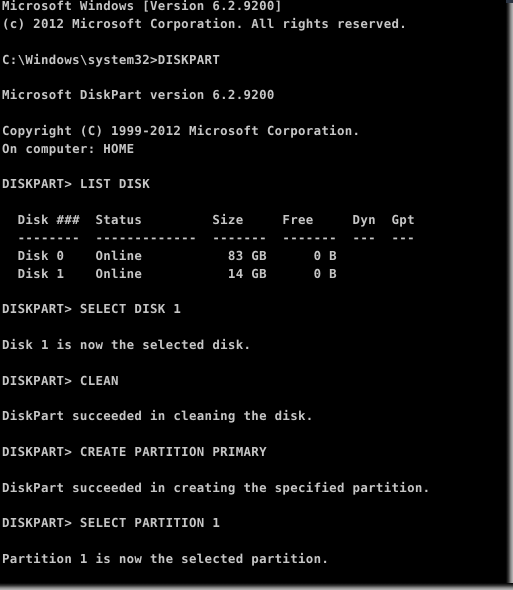 This screenshot has height=590, width=513. I want to click on window-shadow-bottom, so click(256, 586).